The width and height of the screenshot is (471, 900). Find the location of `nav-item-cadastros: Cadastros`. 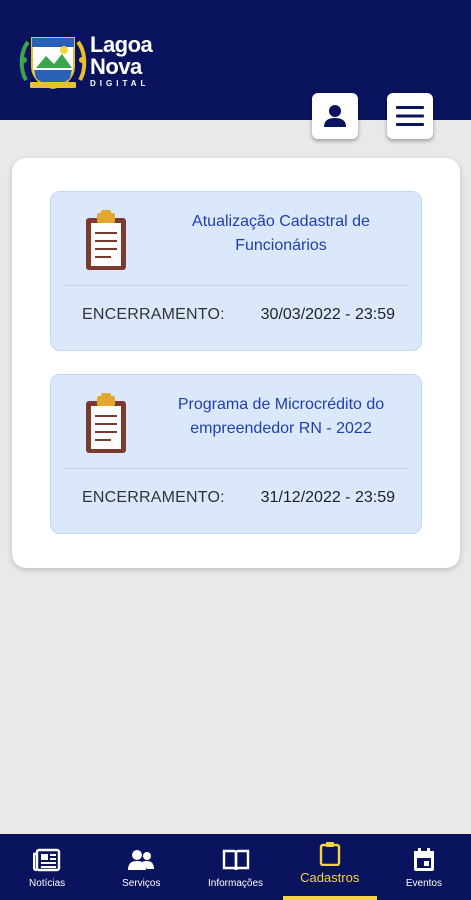

nav-item-cadastros: Cadastros is located at coordinates (330, 867).